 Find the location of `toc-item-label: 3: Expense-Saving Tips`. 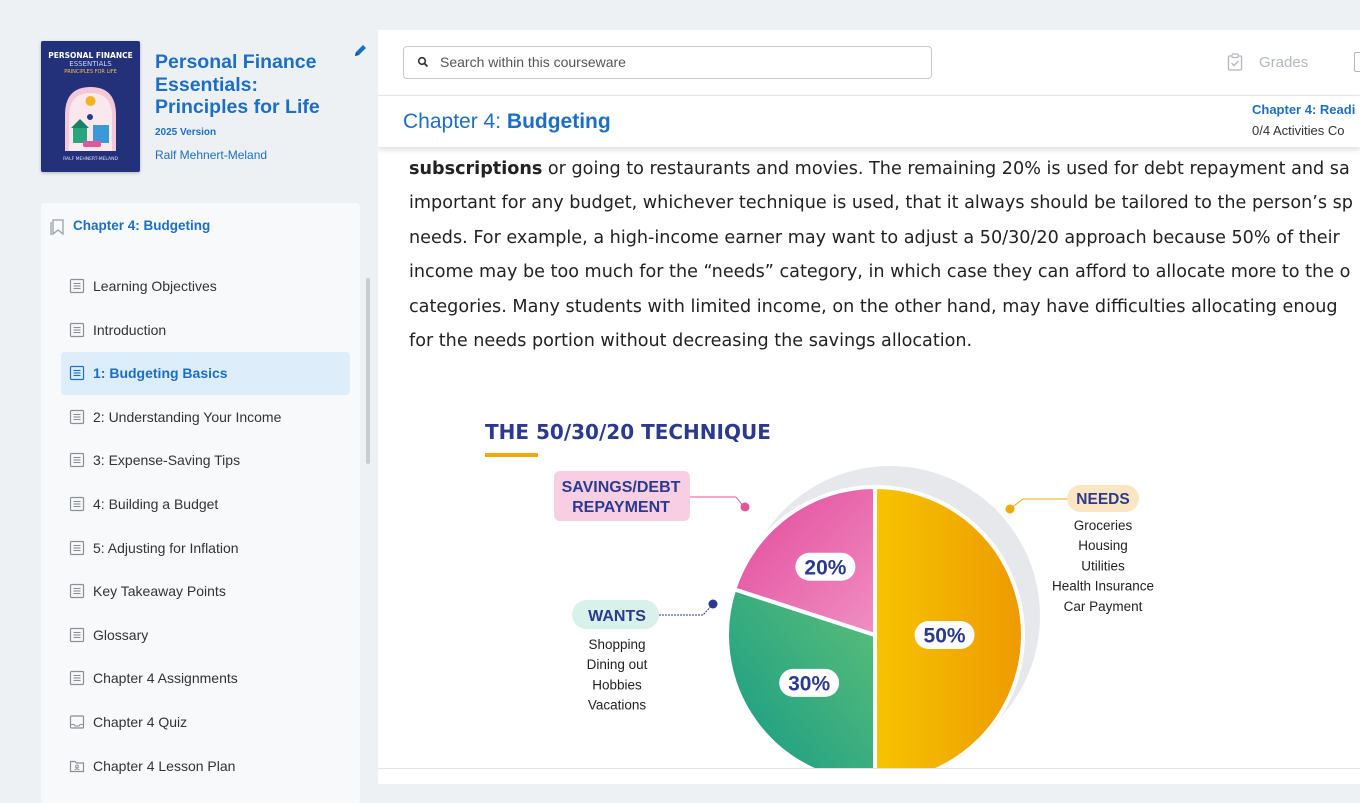

toc-item-label: 3: Expense-Saving Tips is located at coordinates (167, 460).